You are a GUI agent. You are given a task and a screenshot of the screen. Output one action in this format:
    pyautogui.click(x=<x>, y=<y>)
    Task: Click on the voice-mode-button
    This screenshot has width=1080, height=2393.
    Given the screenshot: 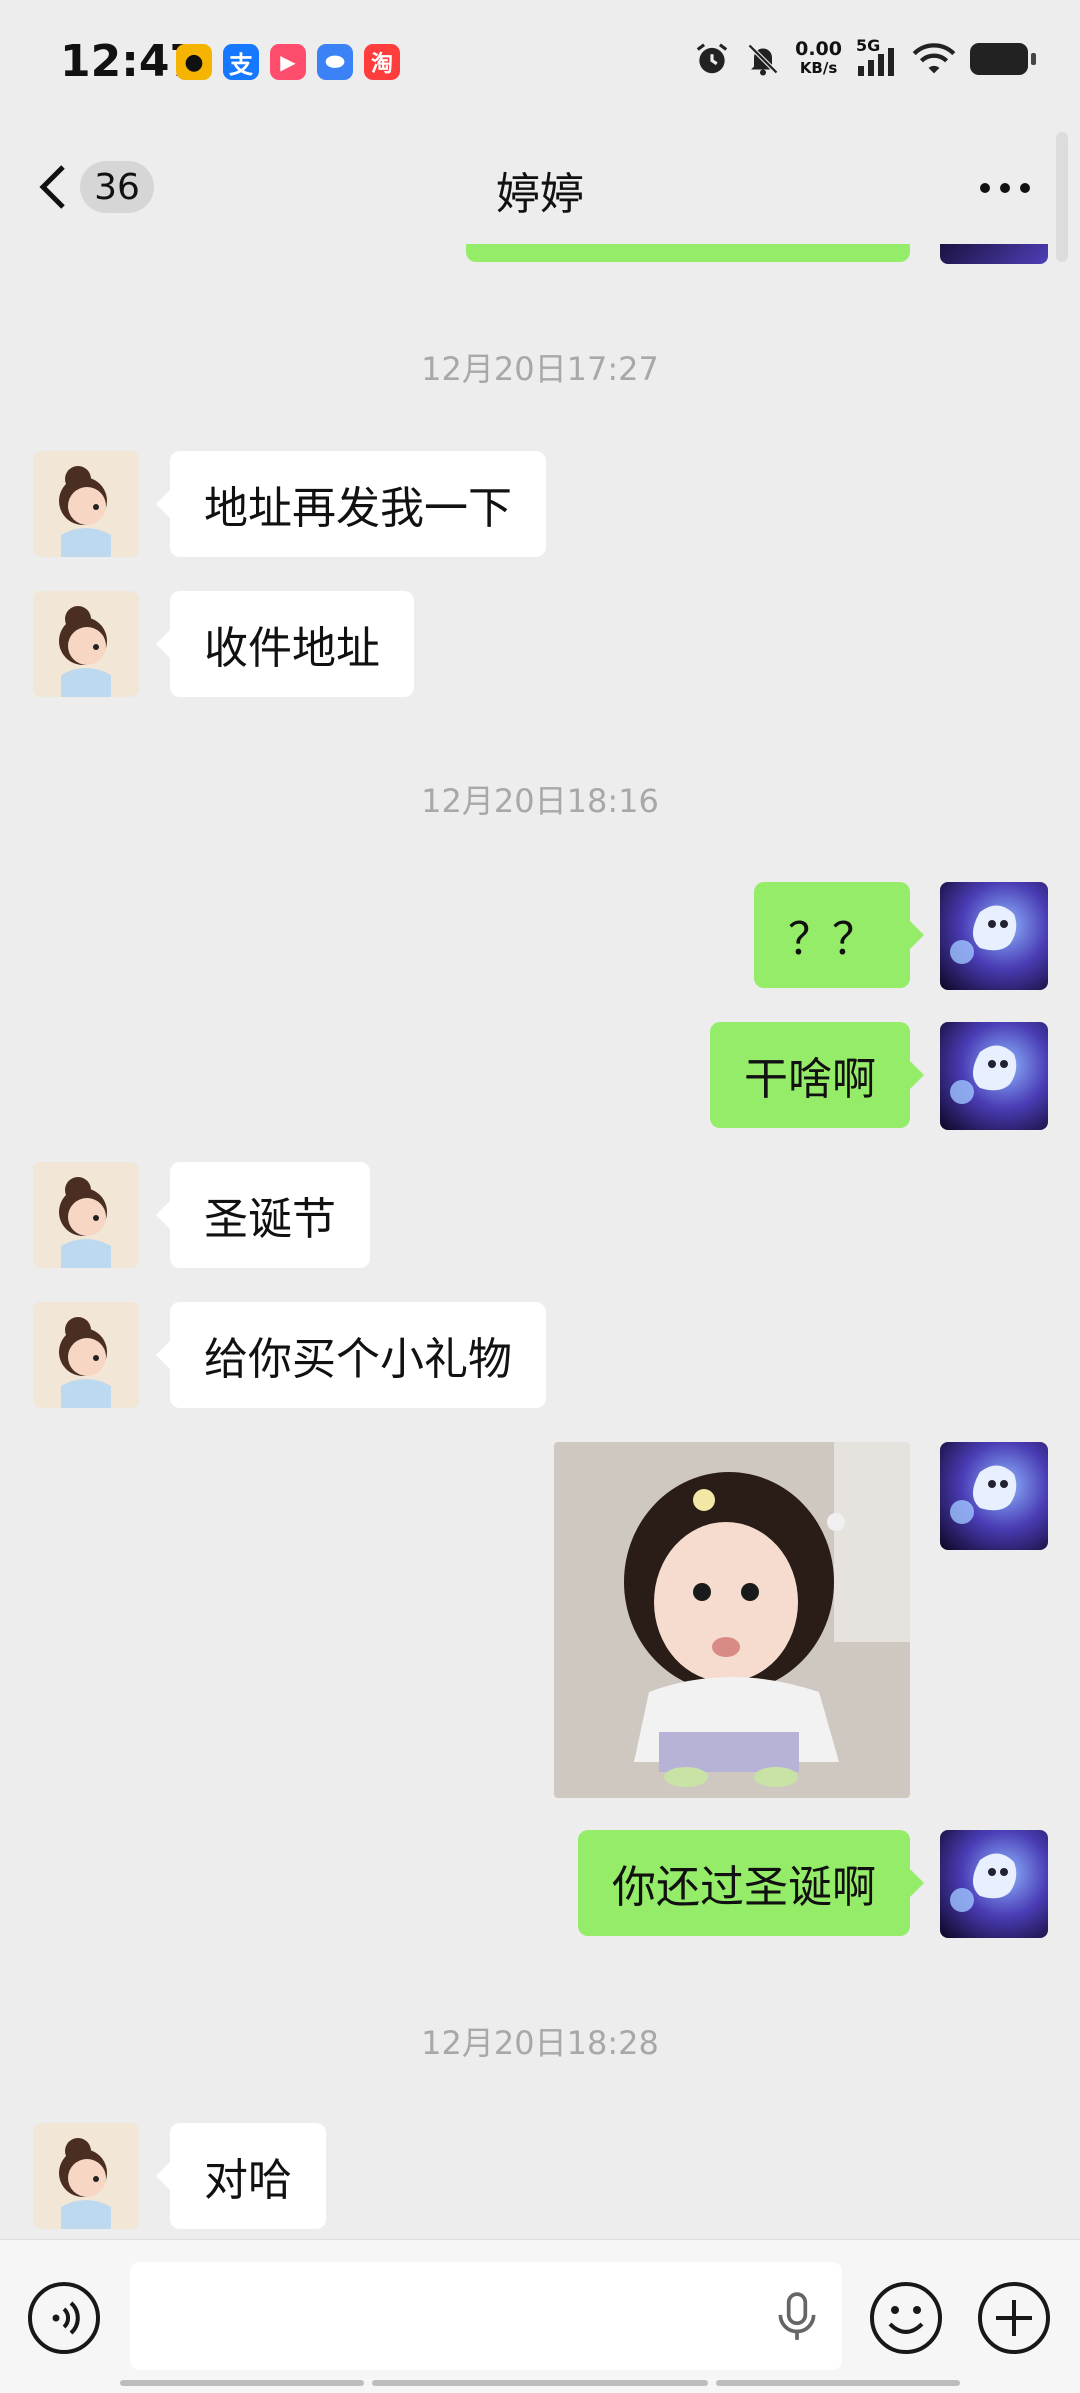 What is the action you would take?
    pyautogui.click(x=64, y=2318)
    